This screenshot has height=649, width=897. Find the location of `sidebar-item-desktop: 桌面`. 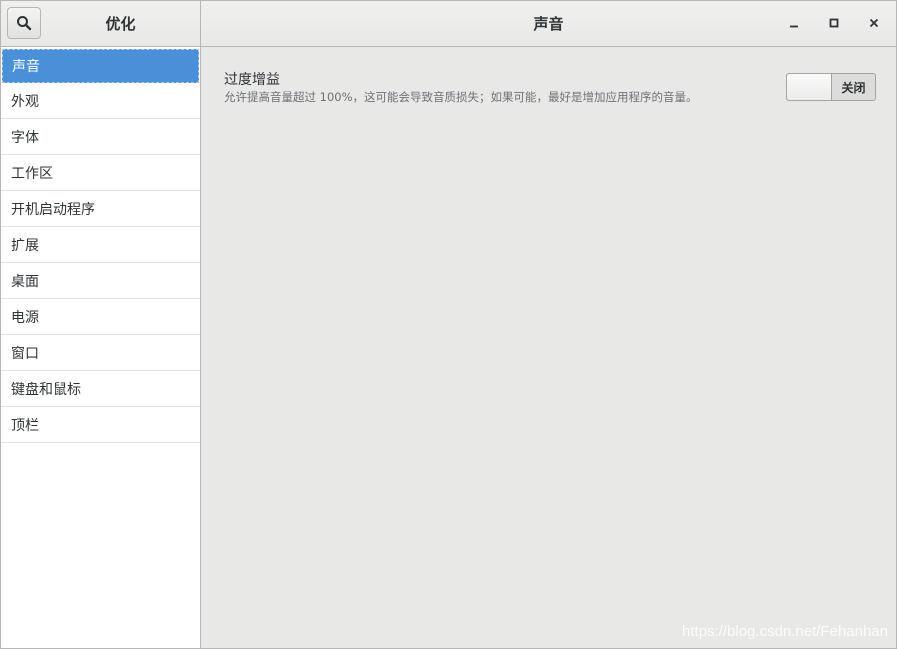

sidebar-item-desktop: 桌面 is located at coordinates (100, 281).